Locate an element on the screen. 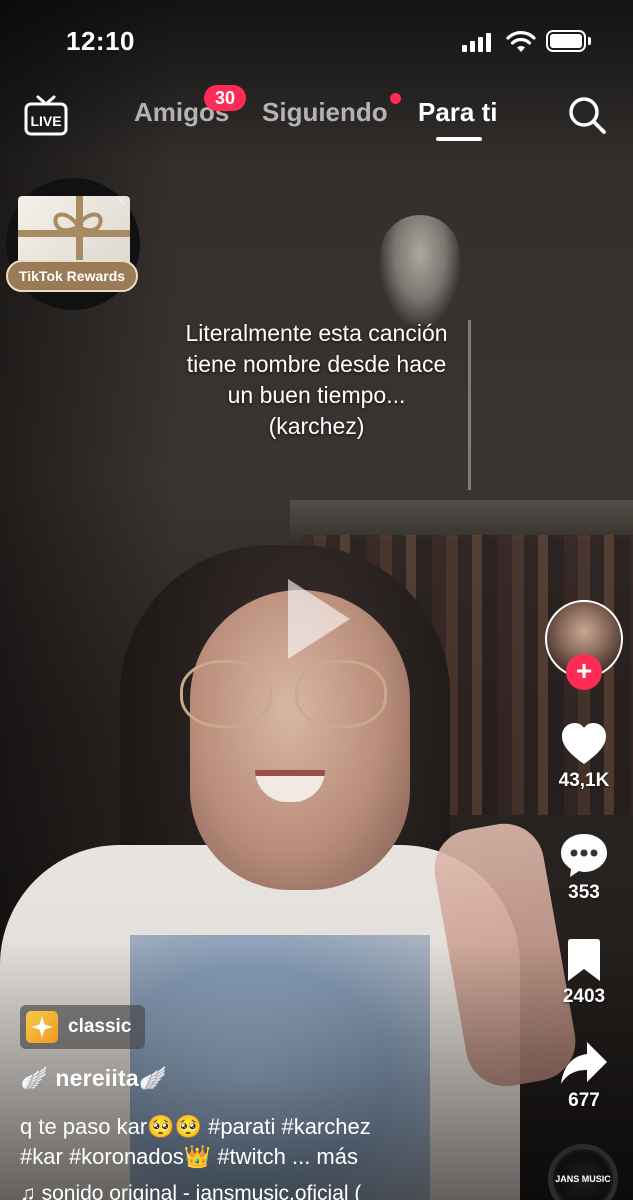 The width and height of the screenshot is (633, 1200). video-shelf is located at coordinates (461, 520).